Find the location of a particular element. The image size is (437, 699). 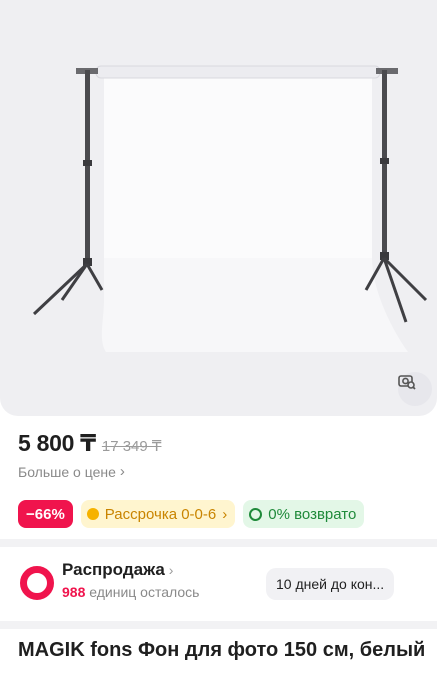

more-about-price-label: Больше о цене is located at coordinates (67, 471).